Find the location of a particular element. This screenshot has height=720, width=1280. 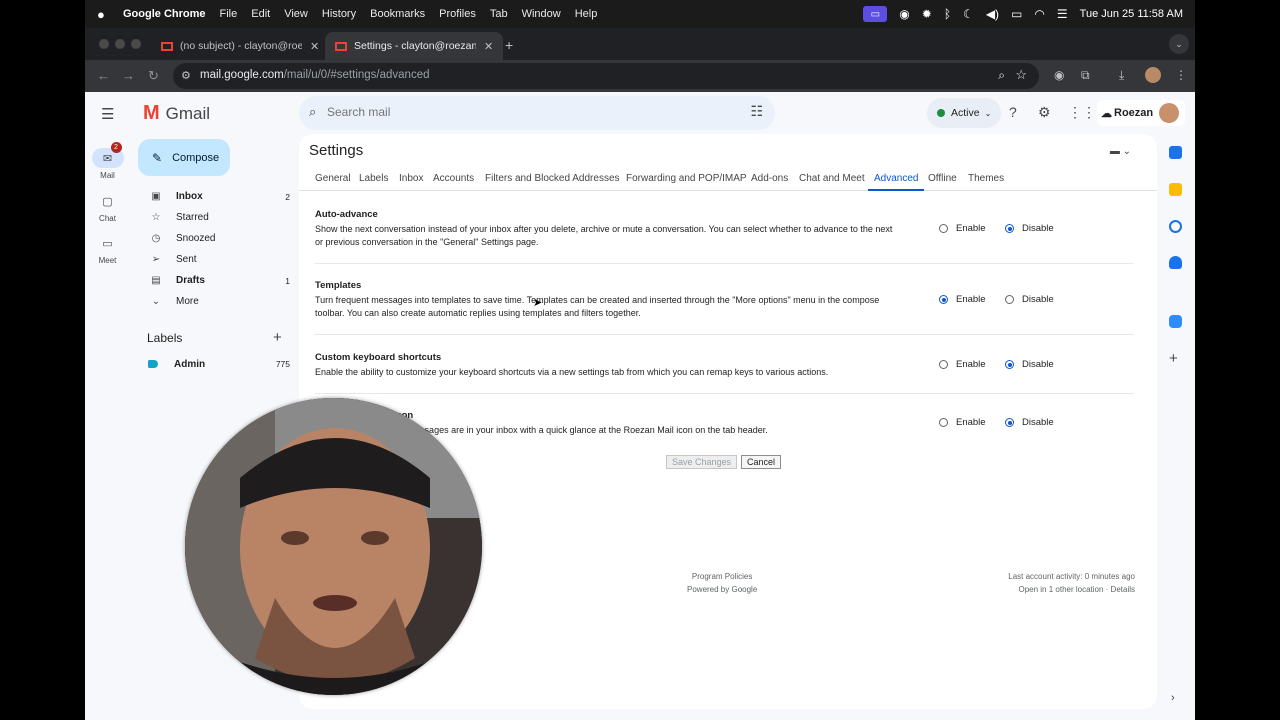

save-changes-button: Save Changes is located at coordinates (702, 462).